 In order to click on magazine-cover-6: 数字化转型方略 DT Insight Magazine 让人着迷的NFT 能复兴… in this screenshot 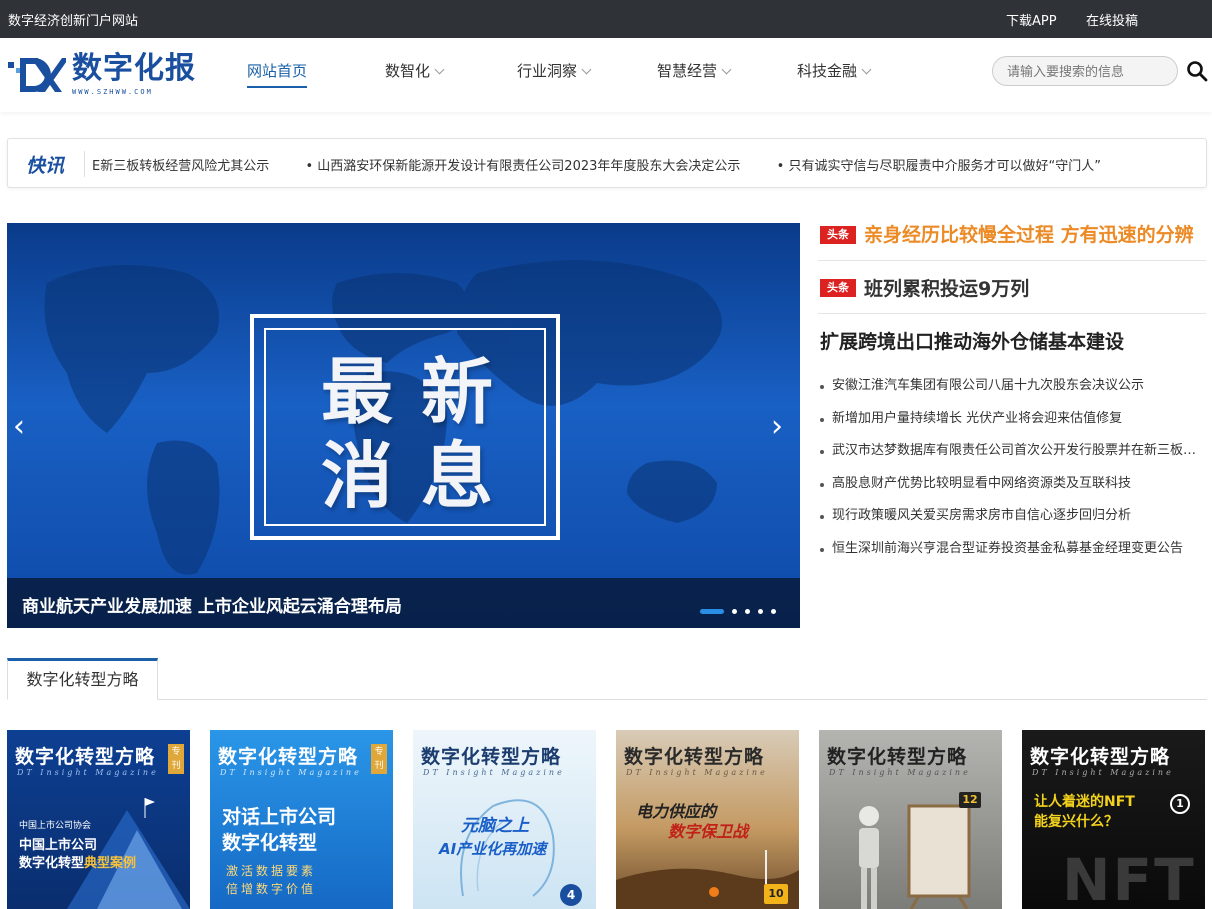, I will do `click(1113, 819)`.